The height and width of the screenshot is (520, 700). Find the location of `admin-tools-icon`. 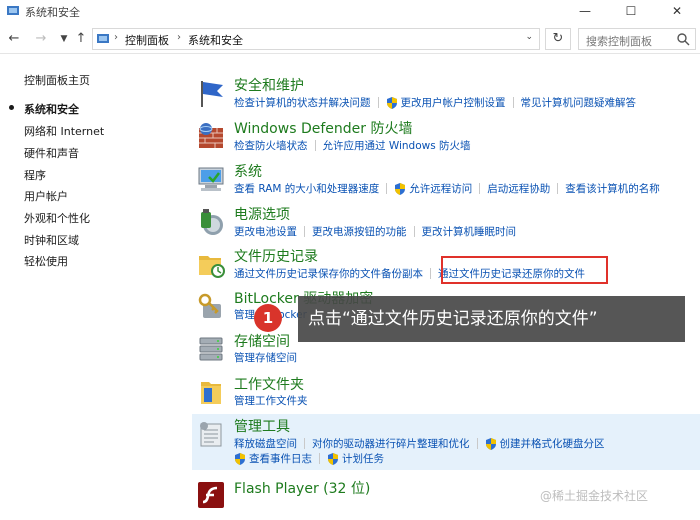

admin-tools-icon is located at coordinates (211, 434).